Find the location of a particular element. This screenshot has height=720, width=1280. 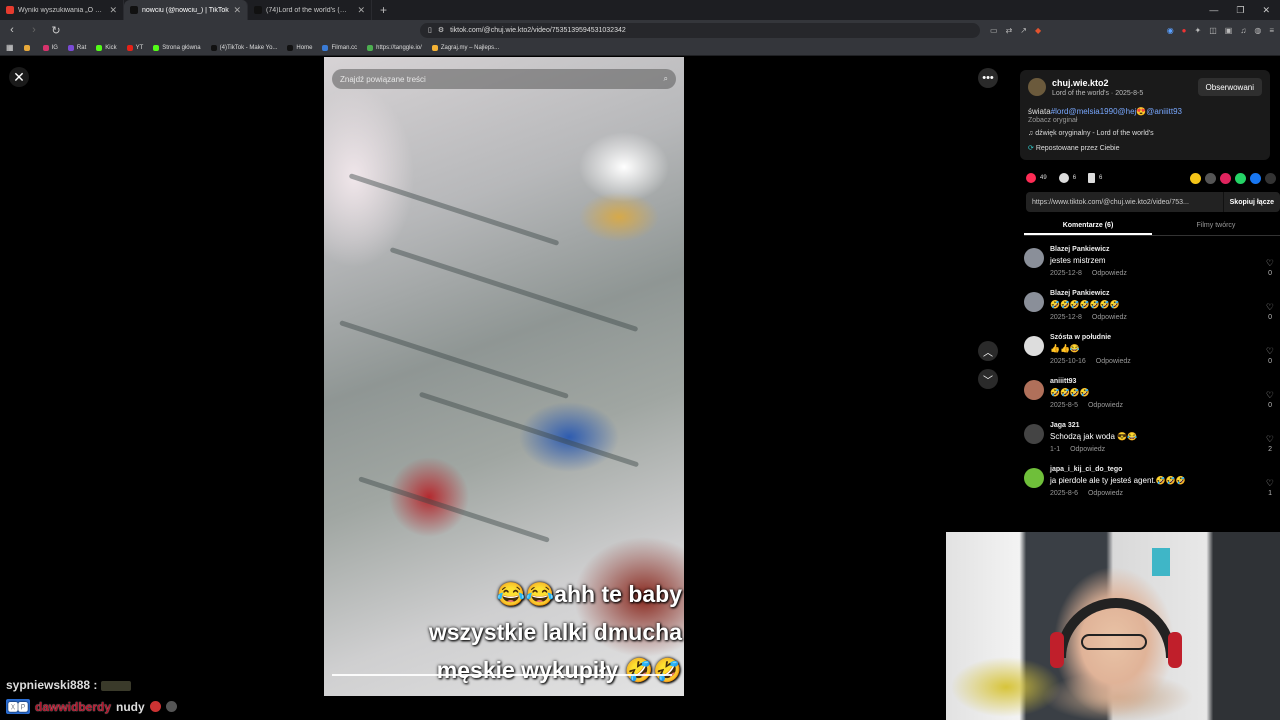

bookmark-item: Home is located at coordinates (299, 47).